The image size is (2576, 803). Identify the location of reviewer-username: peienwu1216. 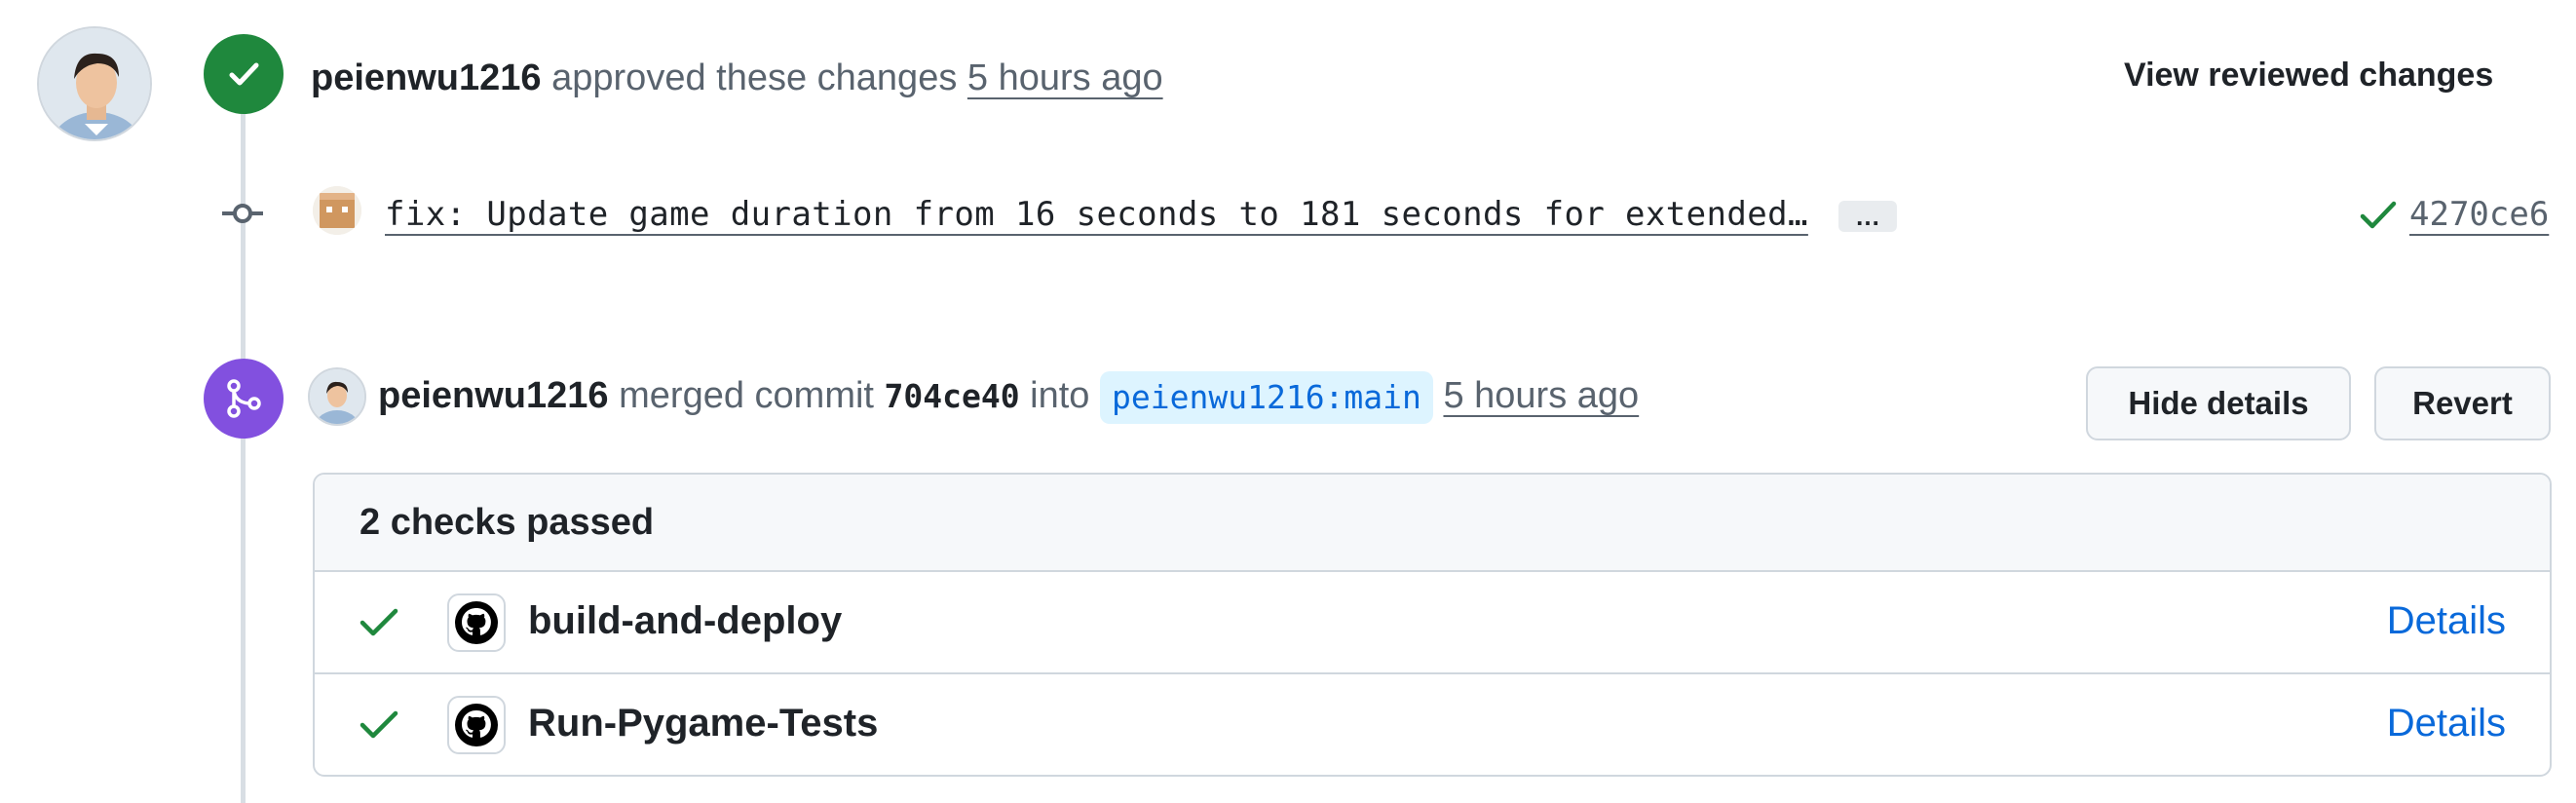
(426, 77).